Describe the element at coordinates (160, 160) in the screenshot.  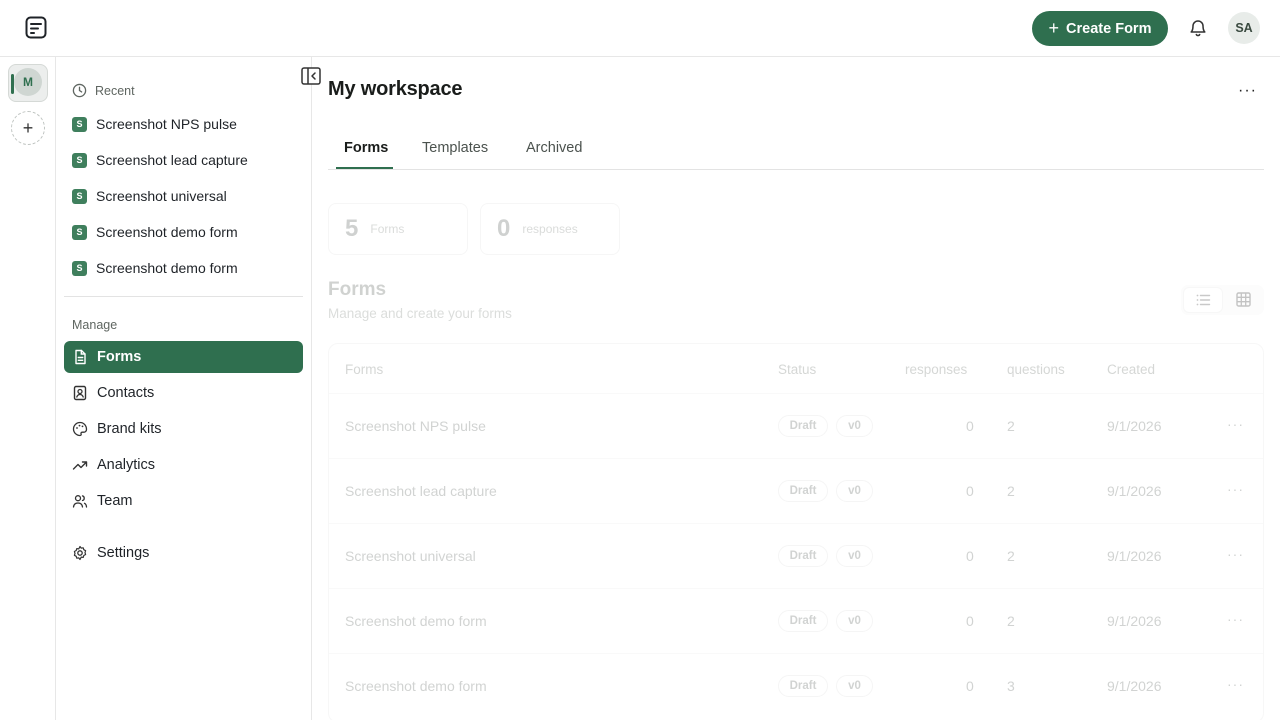
I see `recent-item: S Screenshot lead capture` at that location.